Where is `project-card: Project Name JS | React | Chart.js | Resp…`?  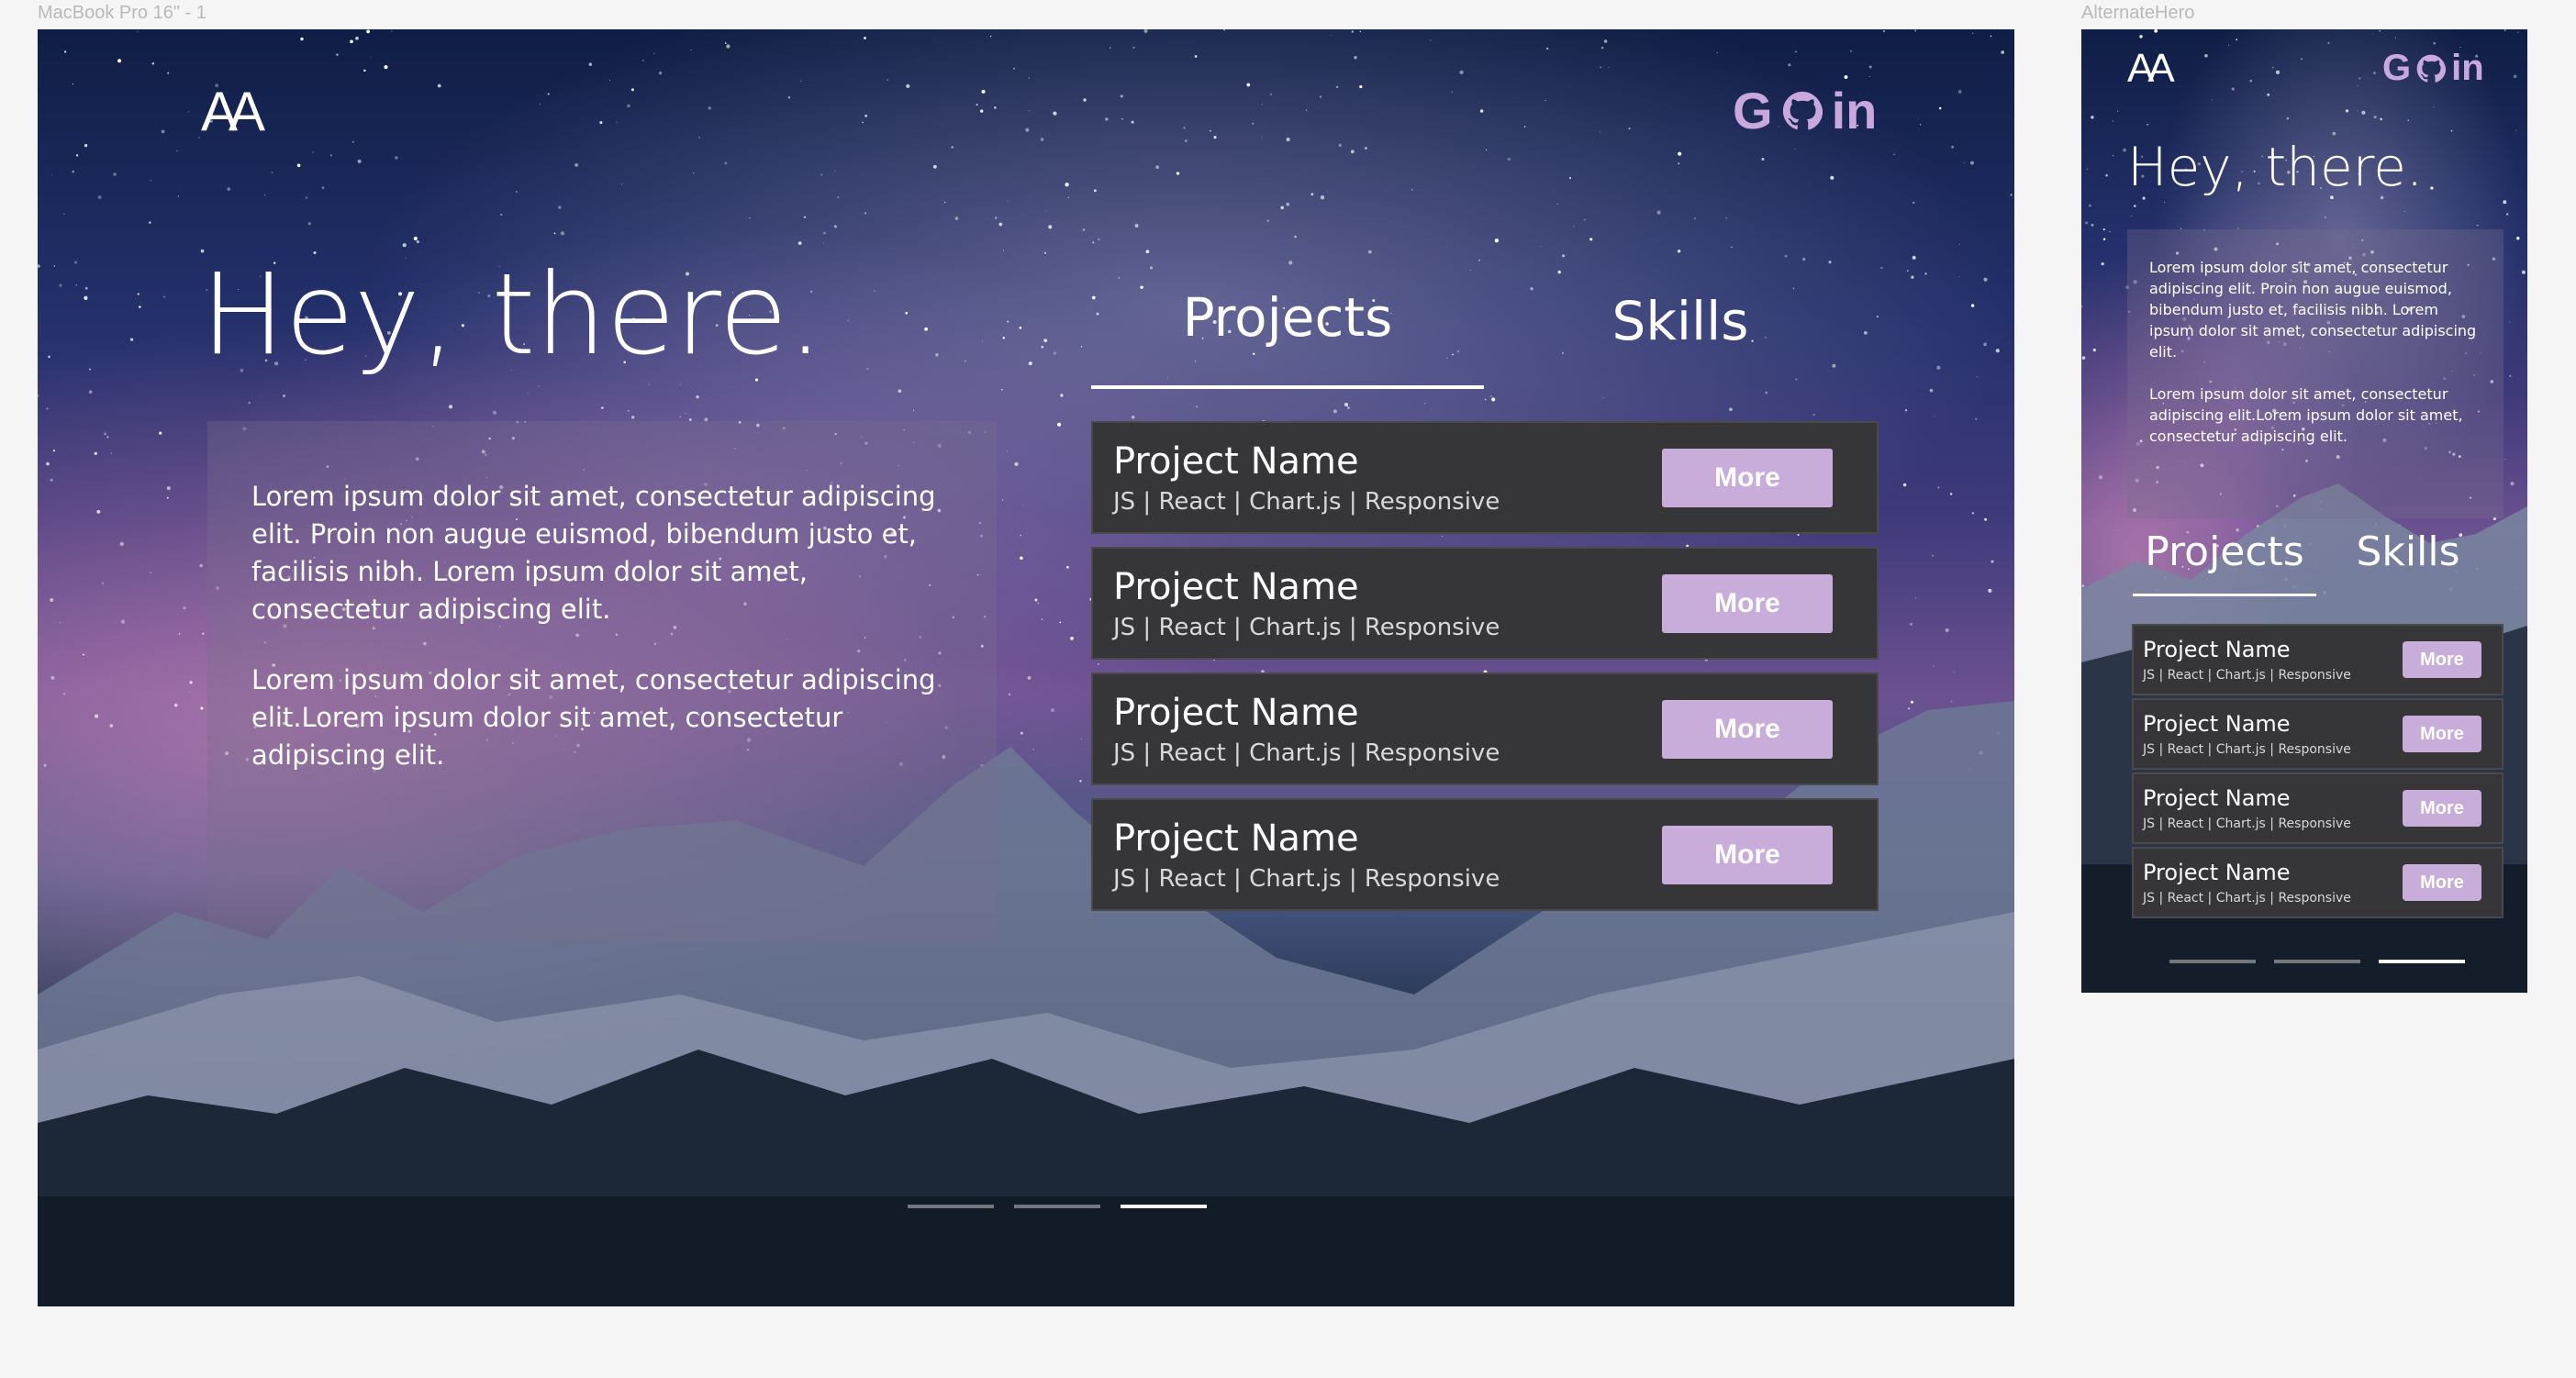
project-card: Project Name JS | React | Chart.js | Resp… is located at coordinates (1485, 604).